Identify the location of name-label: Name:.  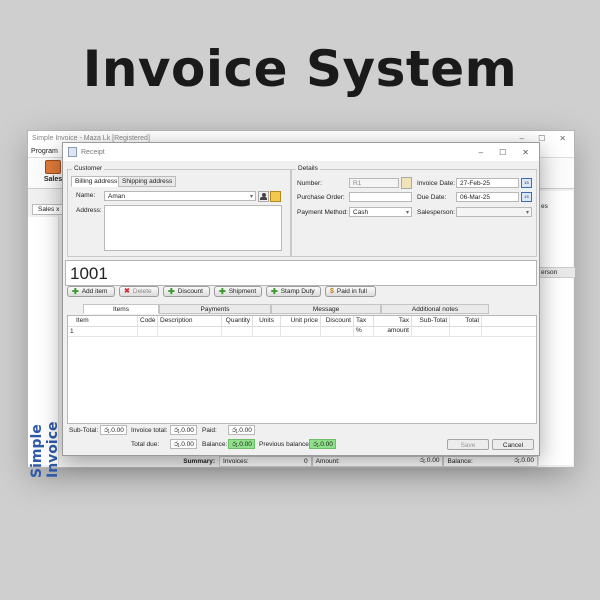
(86, 195).